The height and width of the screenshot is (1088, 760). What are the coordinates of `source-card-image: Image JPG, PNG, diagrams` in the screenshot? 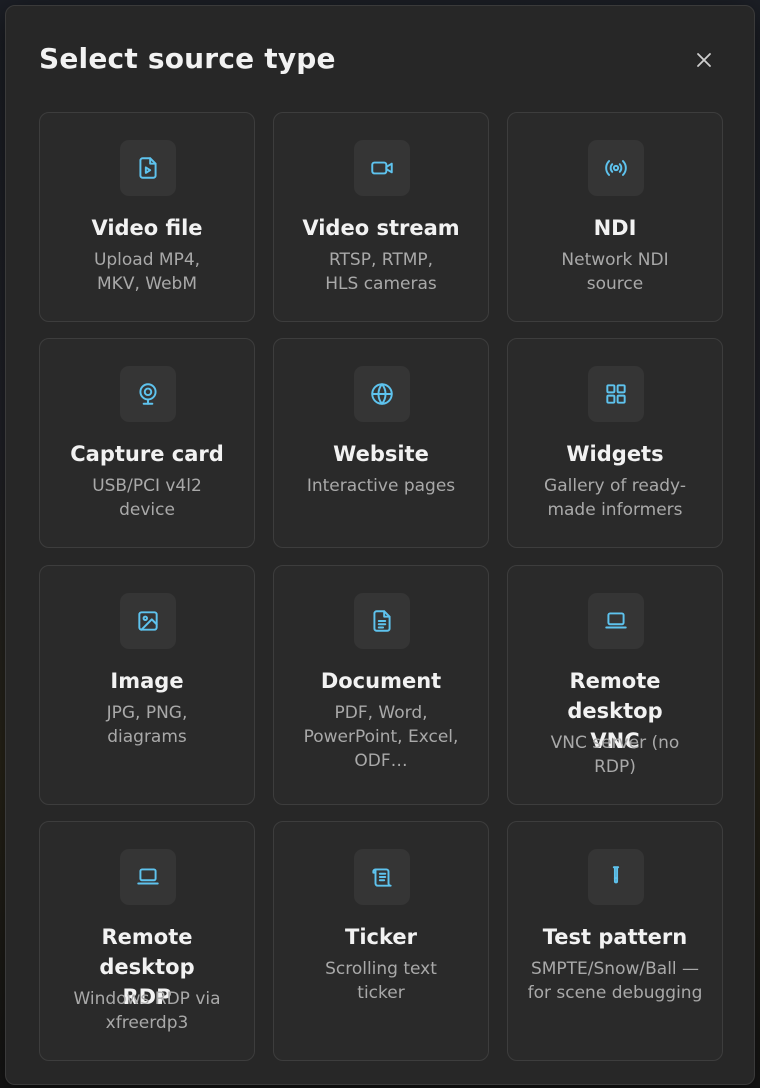 It's located at (147, 685).